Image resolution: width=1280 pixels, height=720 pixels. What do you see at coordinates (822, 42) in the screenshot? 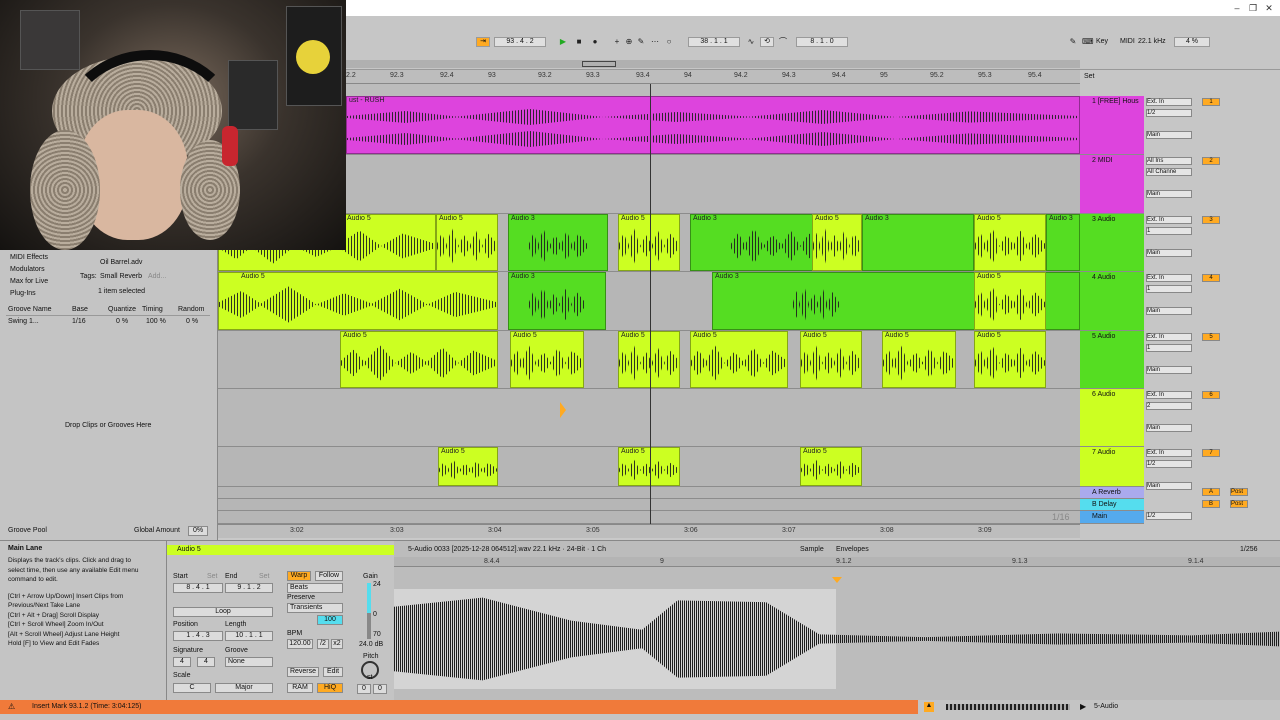
I see `loop-length-field: 8 . 1 . 0` at bounding box center [822, 42].